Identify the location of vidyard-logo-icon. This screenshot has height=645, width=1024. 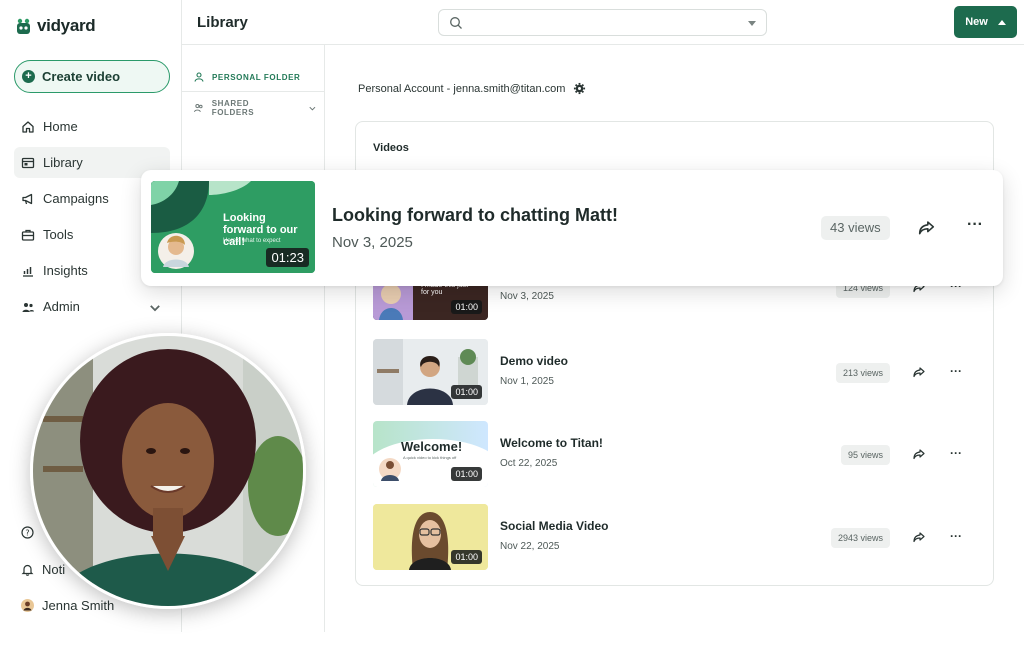
(23, 26).